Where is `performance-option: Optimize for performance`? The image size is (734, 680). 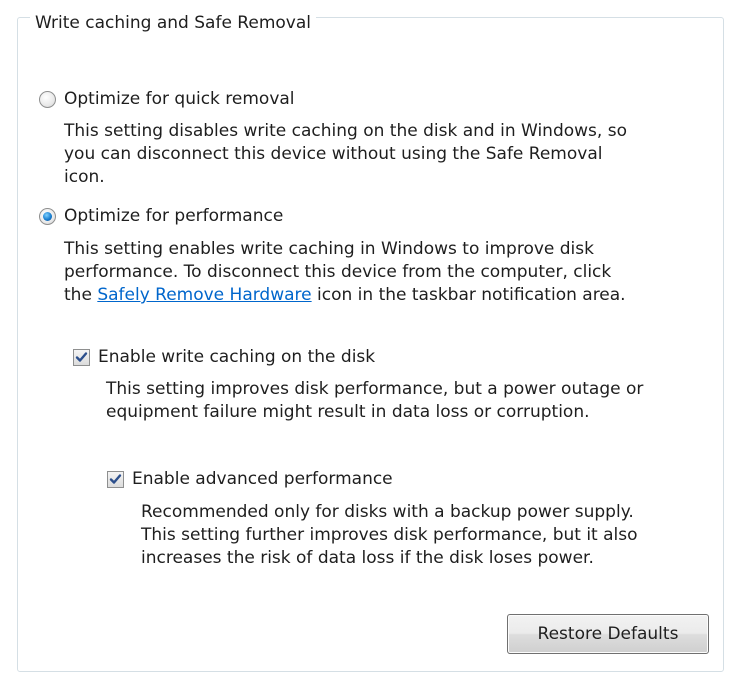 performance-option: Optimize for performance is located at coordinates (161, 216).